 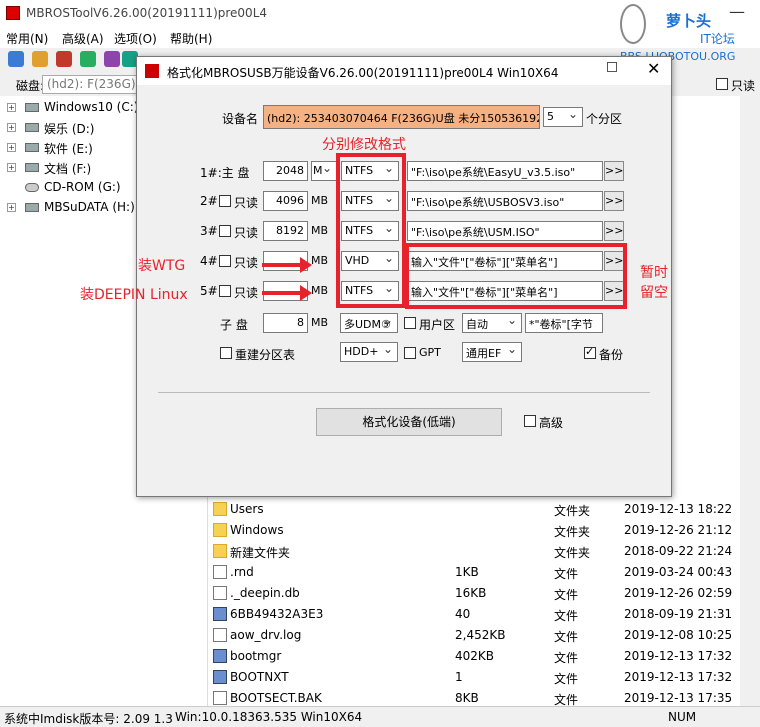 What do you see at coordinates (750, 401) in the screenshot?
I see `vertical-scrollbar` at bounding box center [750, 401].